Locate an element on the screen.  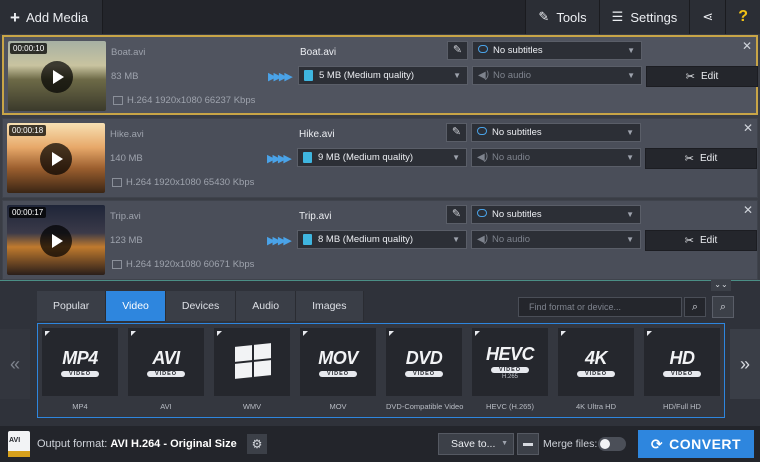
merge-files-label: Merge files: is located at coordinates (570, 444).